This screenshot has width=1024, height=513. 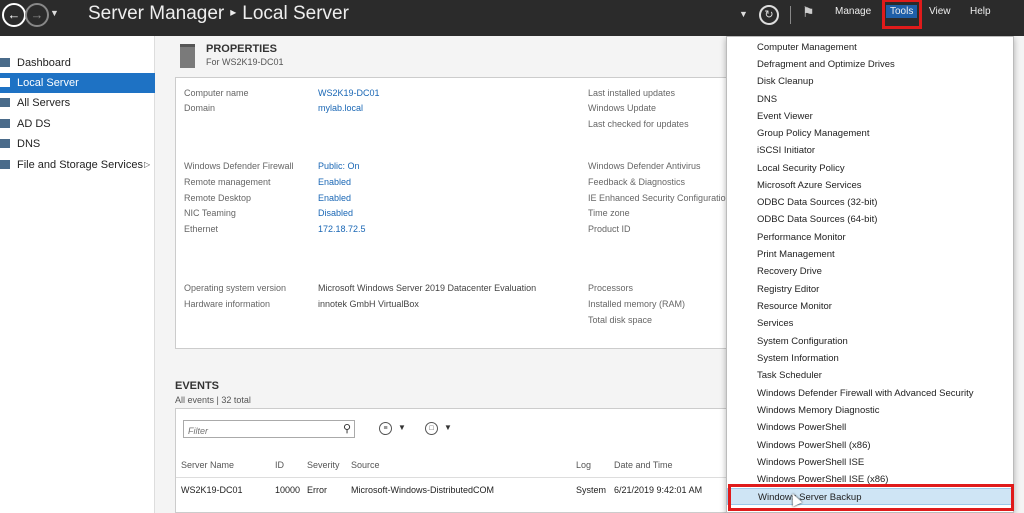 I want to click on sidebar-item-file-storage: File and Storage Services ▷, so click(x=77, y=165).